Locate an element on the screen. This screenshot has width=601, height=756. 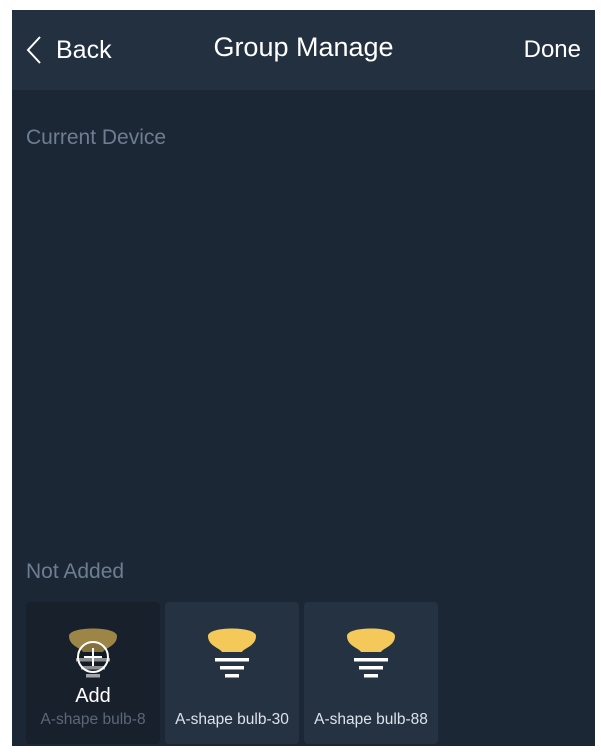
add-circle-icon is located at coordinates (93, 657).